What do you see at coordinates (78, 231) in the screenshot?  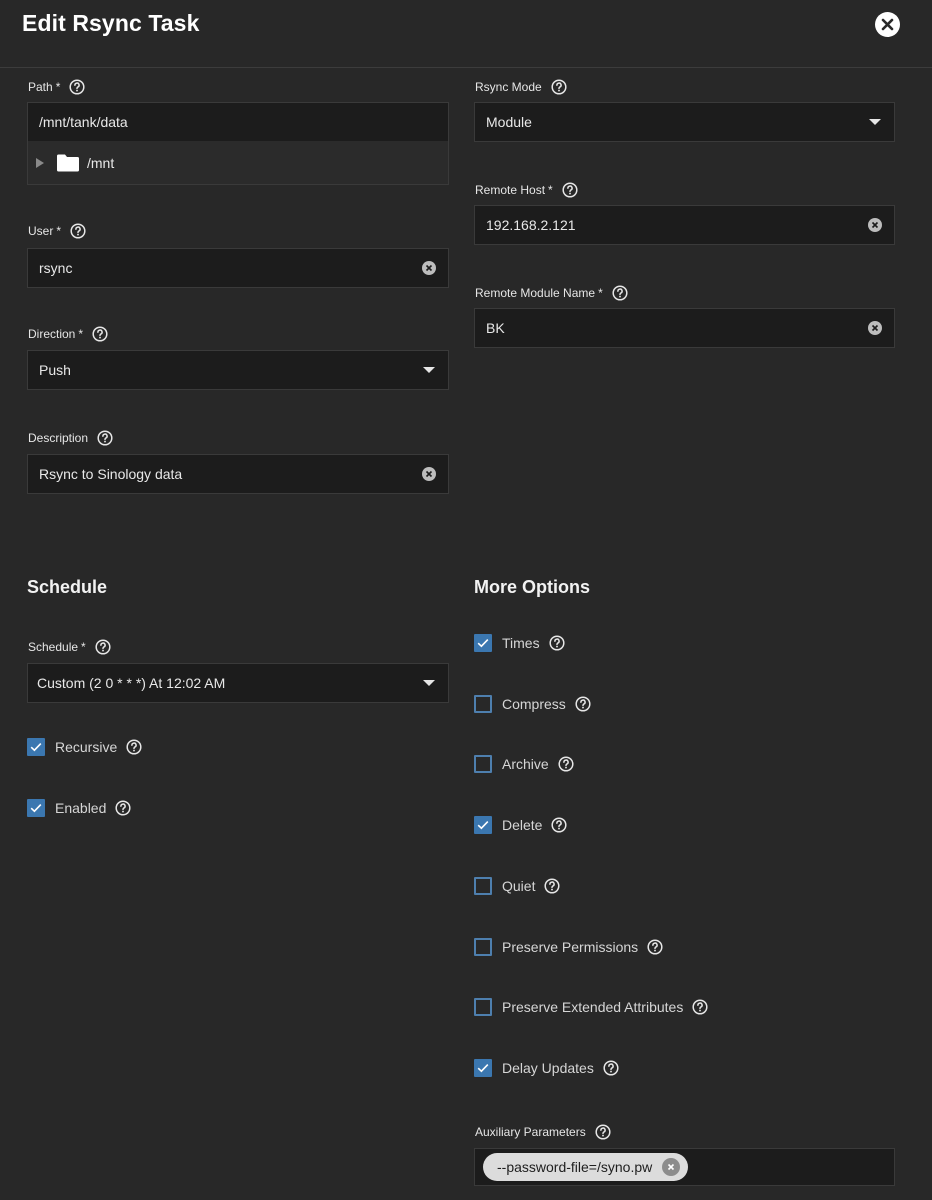 I see `user-help-icon` at bounding box center [78, 231].